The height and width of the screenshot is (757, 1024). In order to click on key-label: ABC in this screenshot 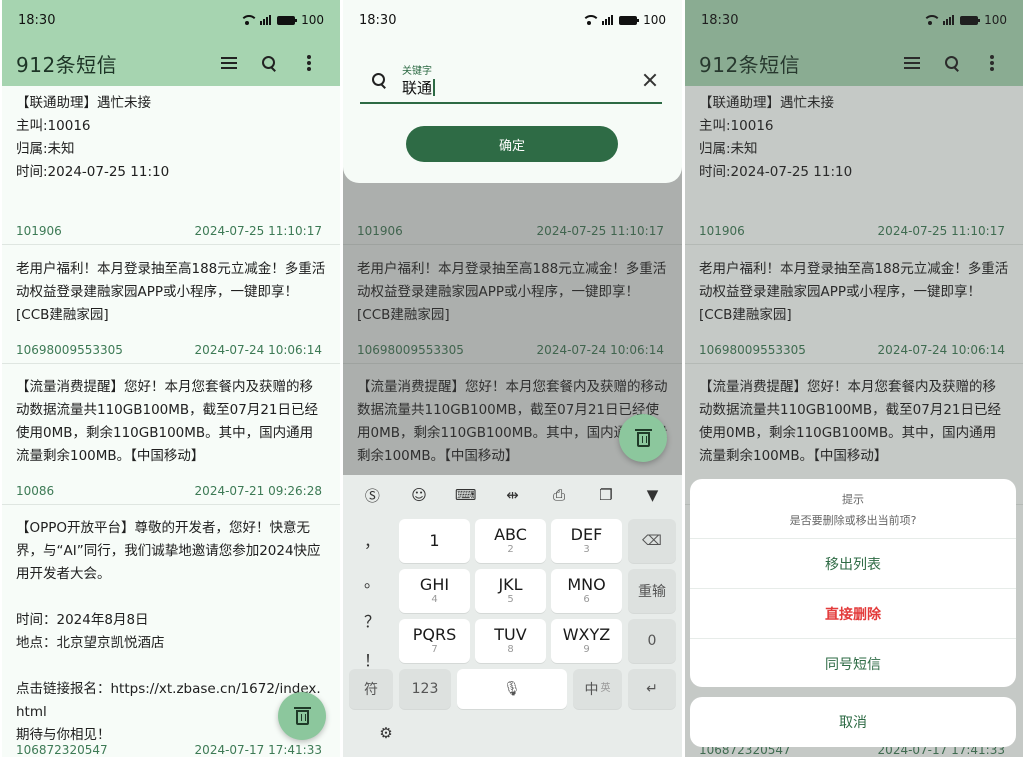, I will do `click(510, 534)`.